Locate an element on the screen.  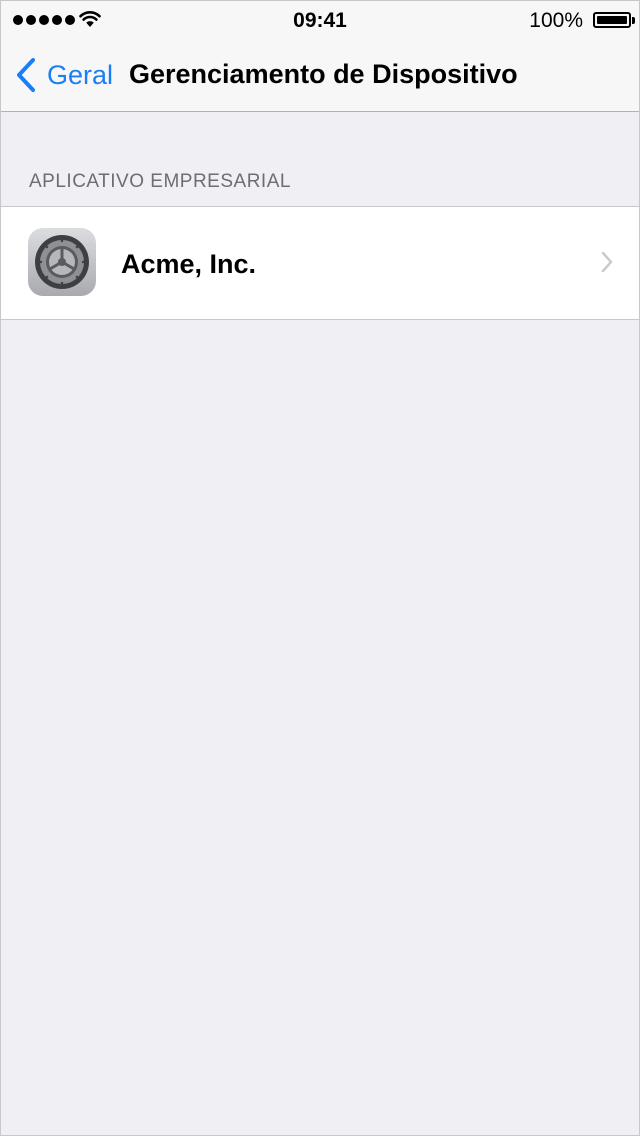
list-item-acme: Acme, Inc. is located at coordinates (320, 263).